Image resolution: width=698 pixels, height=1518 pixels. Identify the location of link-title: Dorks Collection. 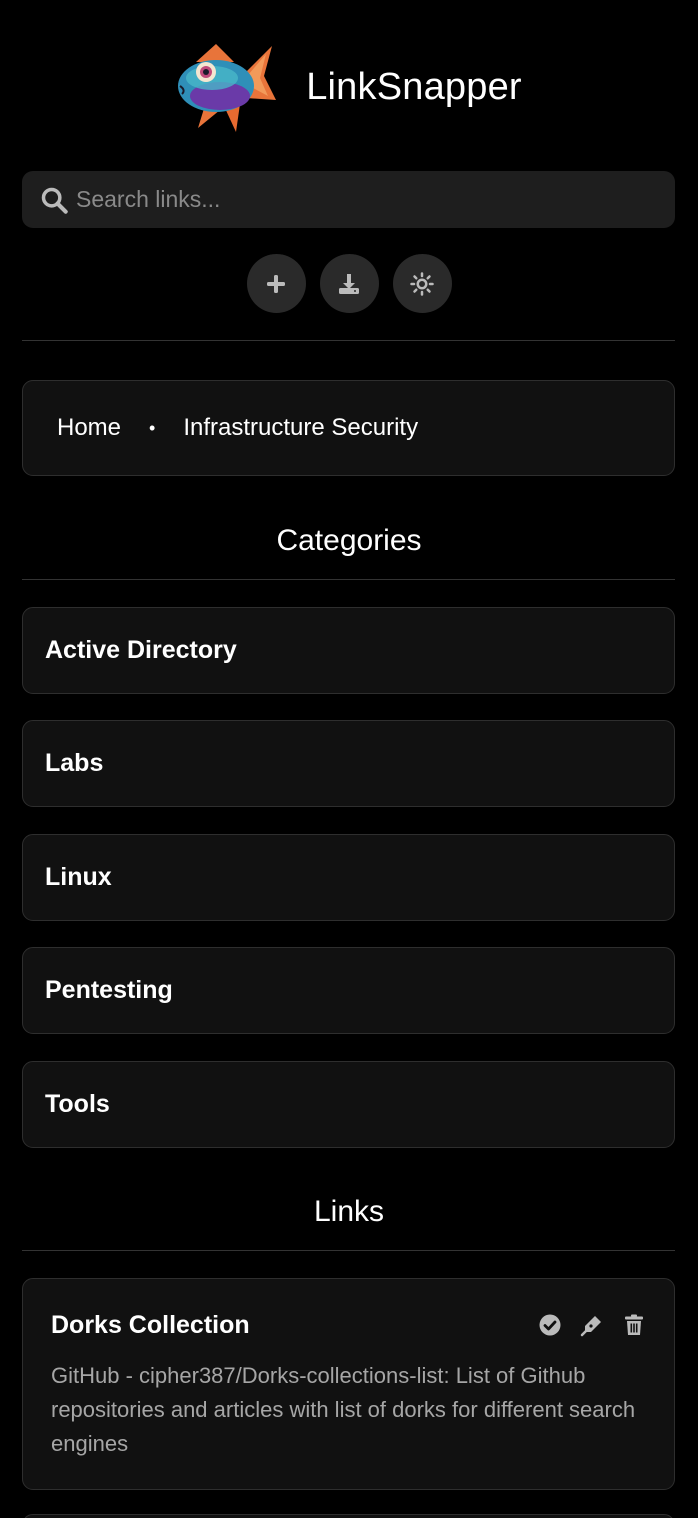
(150, 1325).